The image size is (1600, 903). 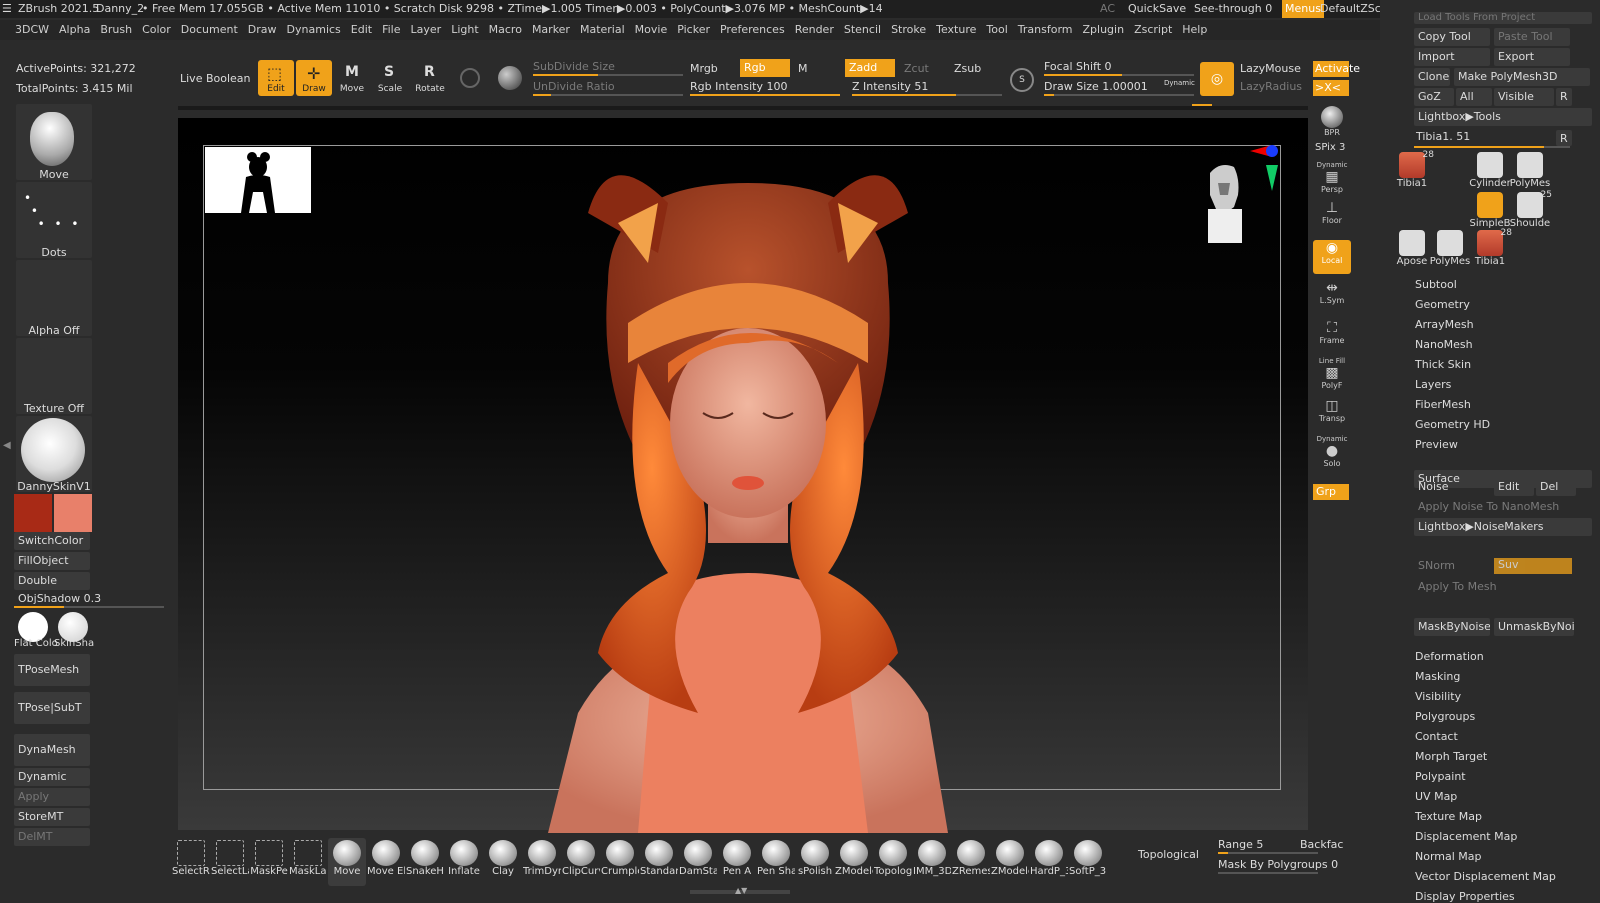 What do you see at coordinates (862, 30) in the screenshot?
I see `menu-stencil: Stencil` at bounding box center [862, 30].